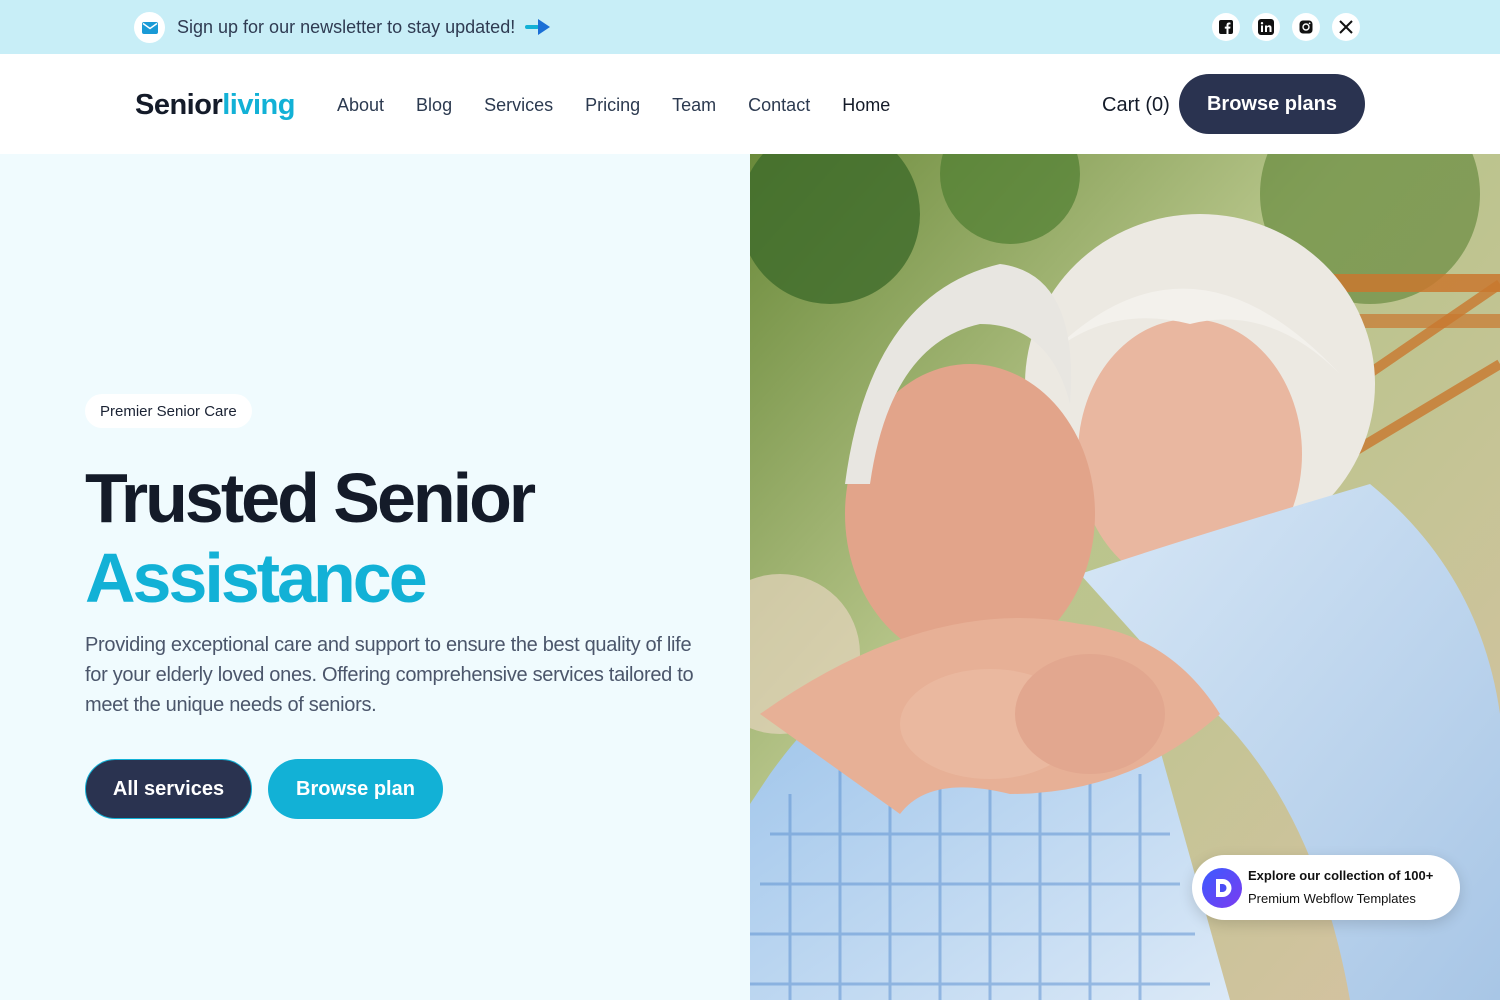  I want to click on site-logo: Seniorliving, so click(215, 105).